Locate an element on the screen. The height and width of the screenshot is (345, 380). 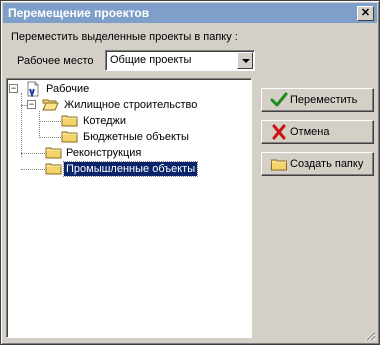
move-prompt: Переместить выделенные проекты в папку : is located at coordinates (124, 37).